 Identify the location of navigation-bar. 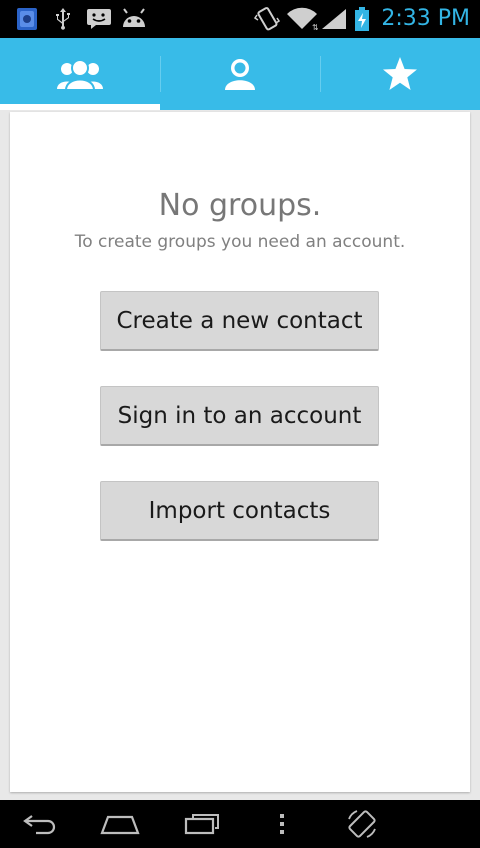
(240, 824).